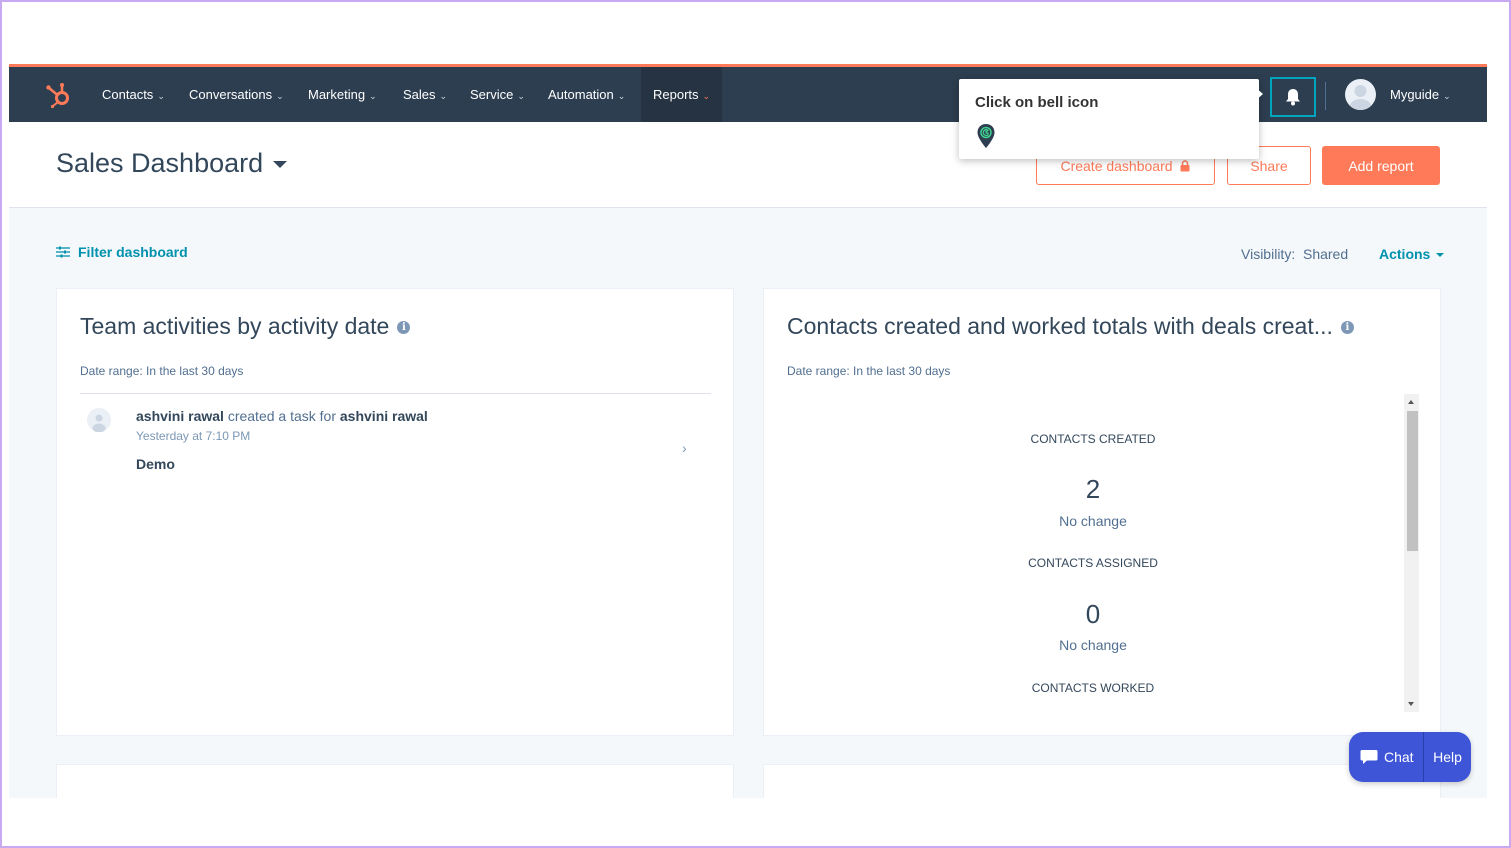  What do you see at coordinates (1295, 254) in the screenshot?
I see `visibility-status: Visibility: Shared` at bounding box center [1295, 254].